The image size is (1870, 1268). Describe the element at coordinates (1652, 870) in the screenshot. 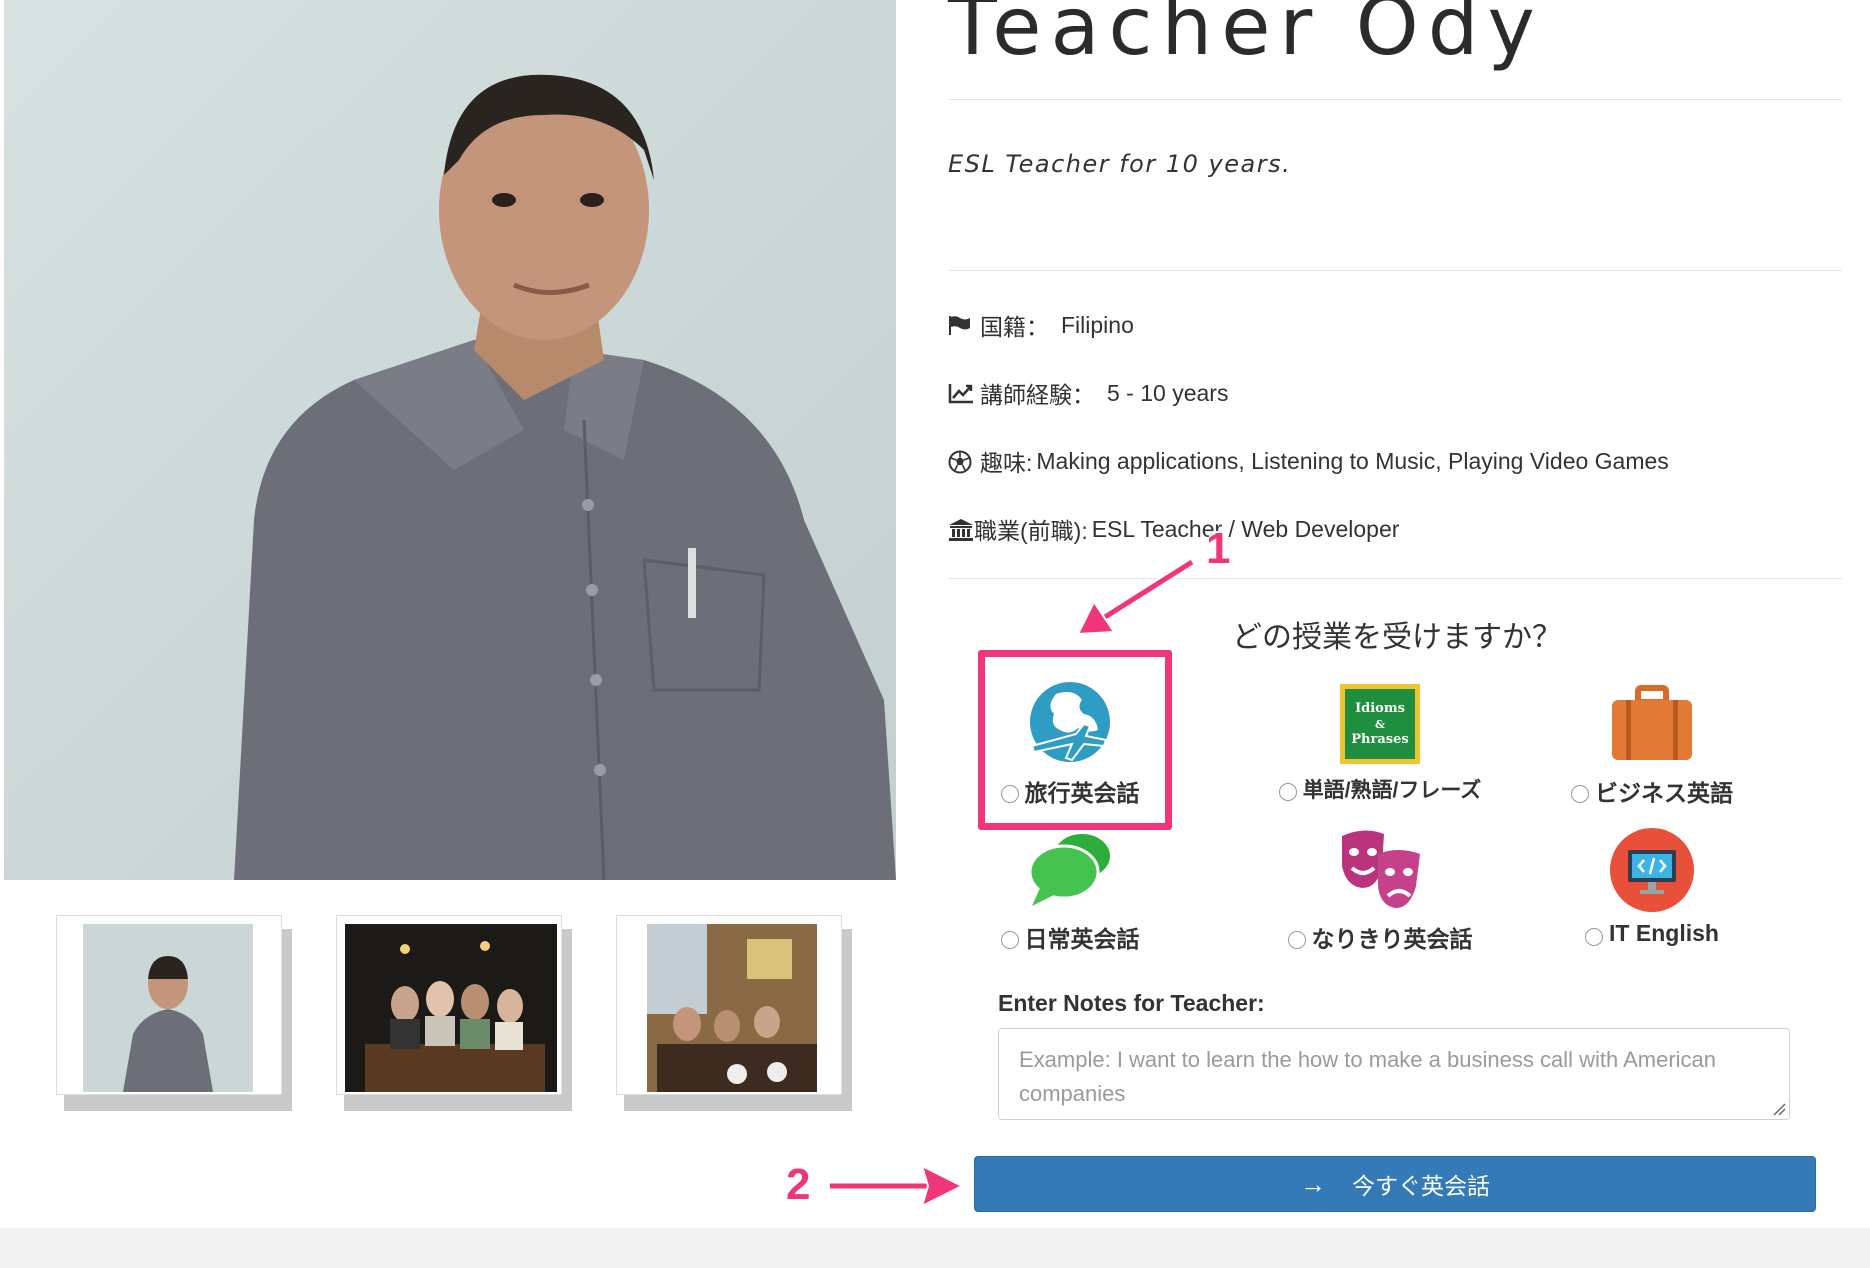

I see `code-monitor-icon` at that location.